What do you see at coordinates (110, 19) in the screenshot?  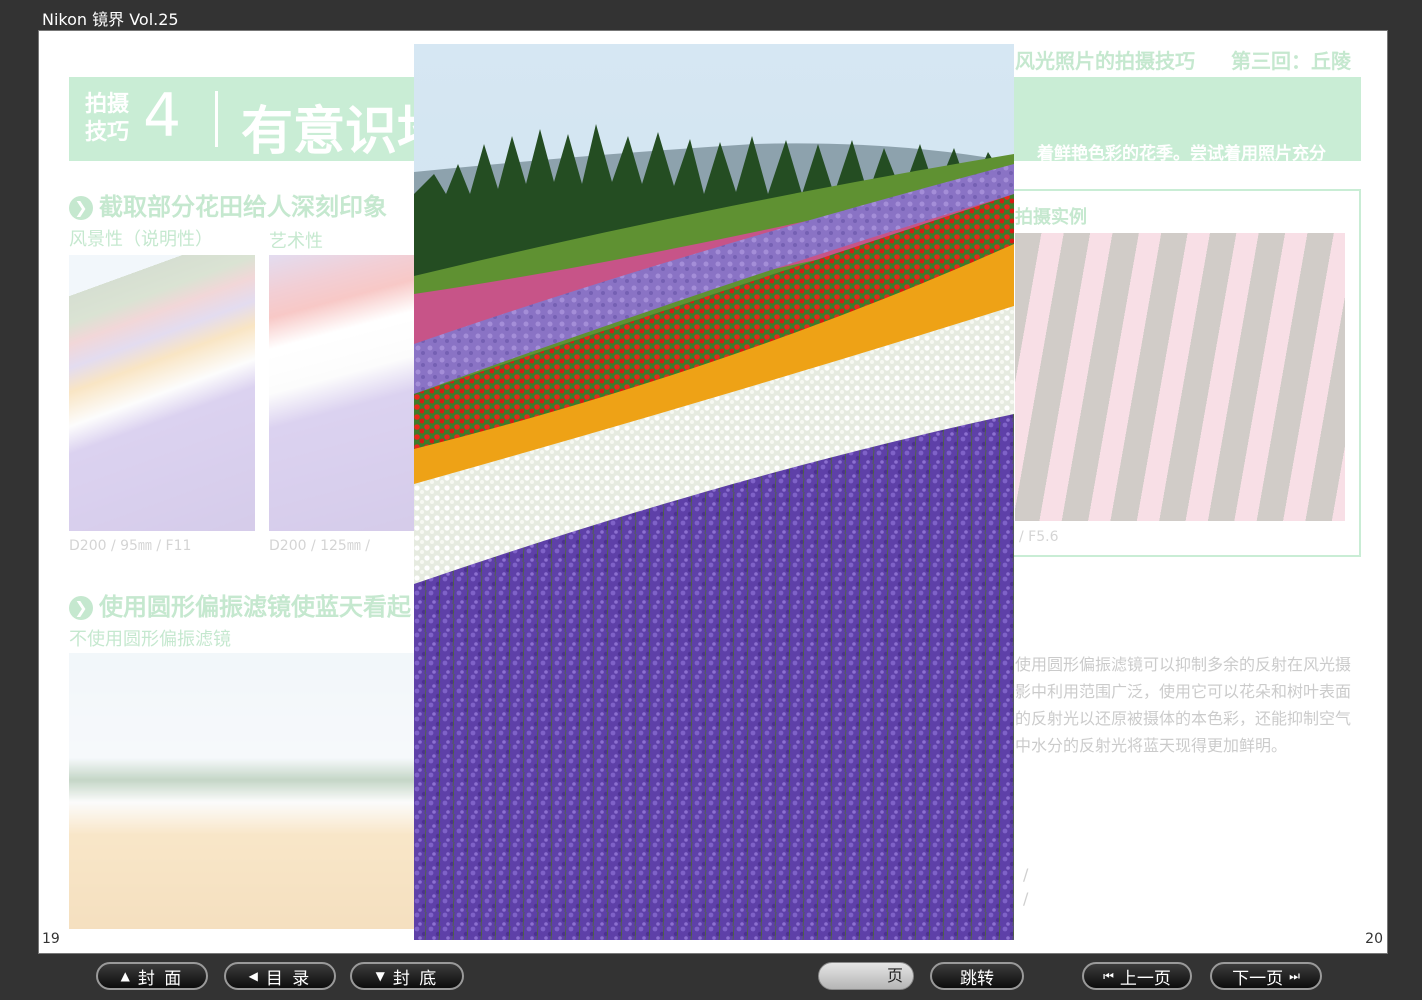 I see `app-title: Nikon 镜界 Vol.25` at bounding box center [110, 19].